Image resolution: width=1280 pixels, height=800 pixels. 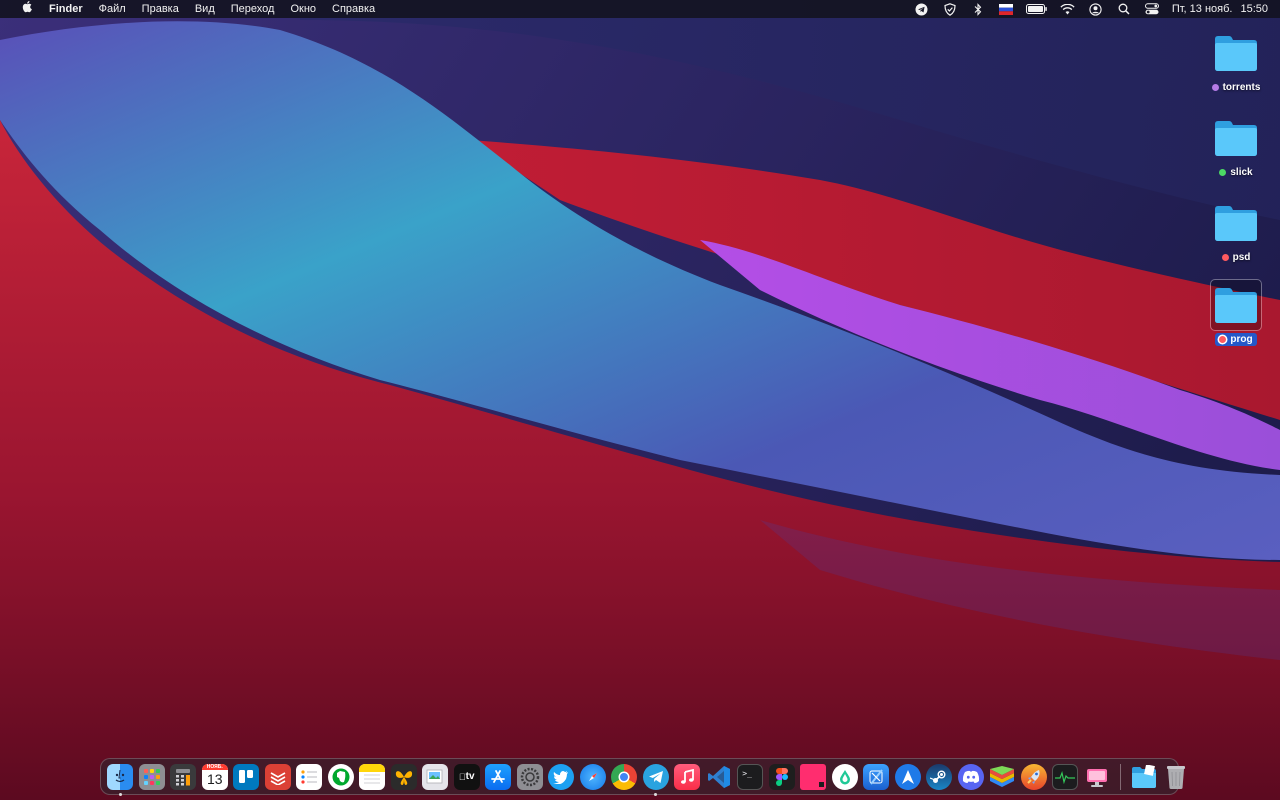 I want to click on dock-finder, so click(x=120, y=779).